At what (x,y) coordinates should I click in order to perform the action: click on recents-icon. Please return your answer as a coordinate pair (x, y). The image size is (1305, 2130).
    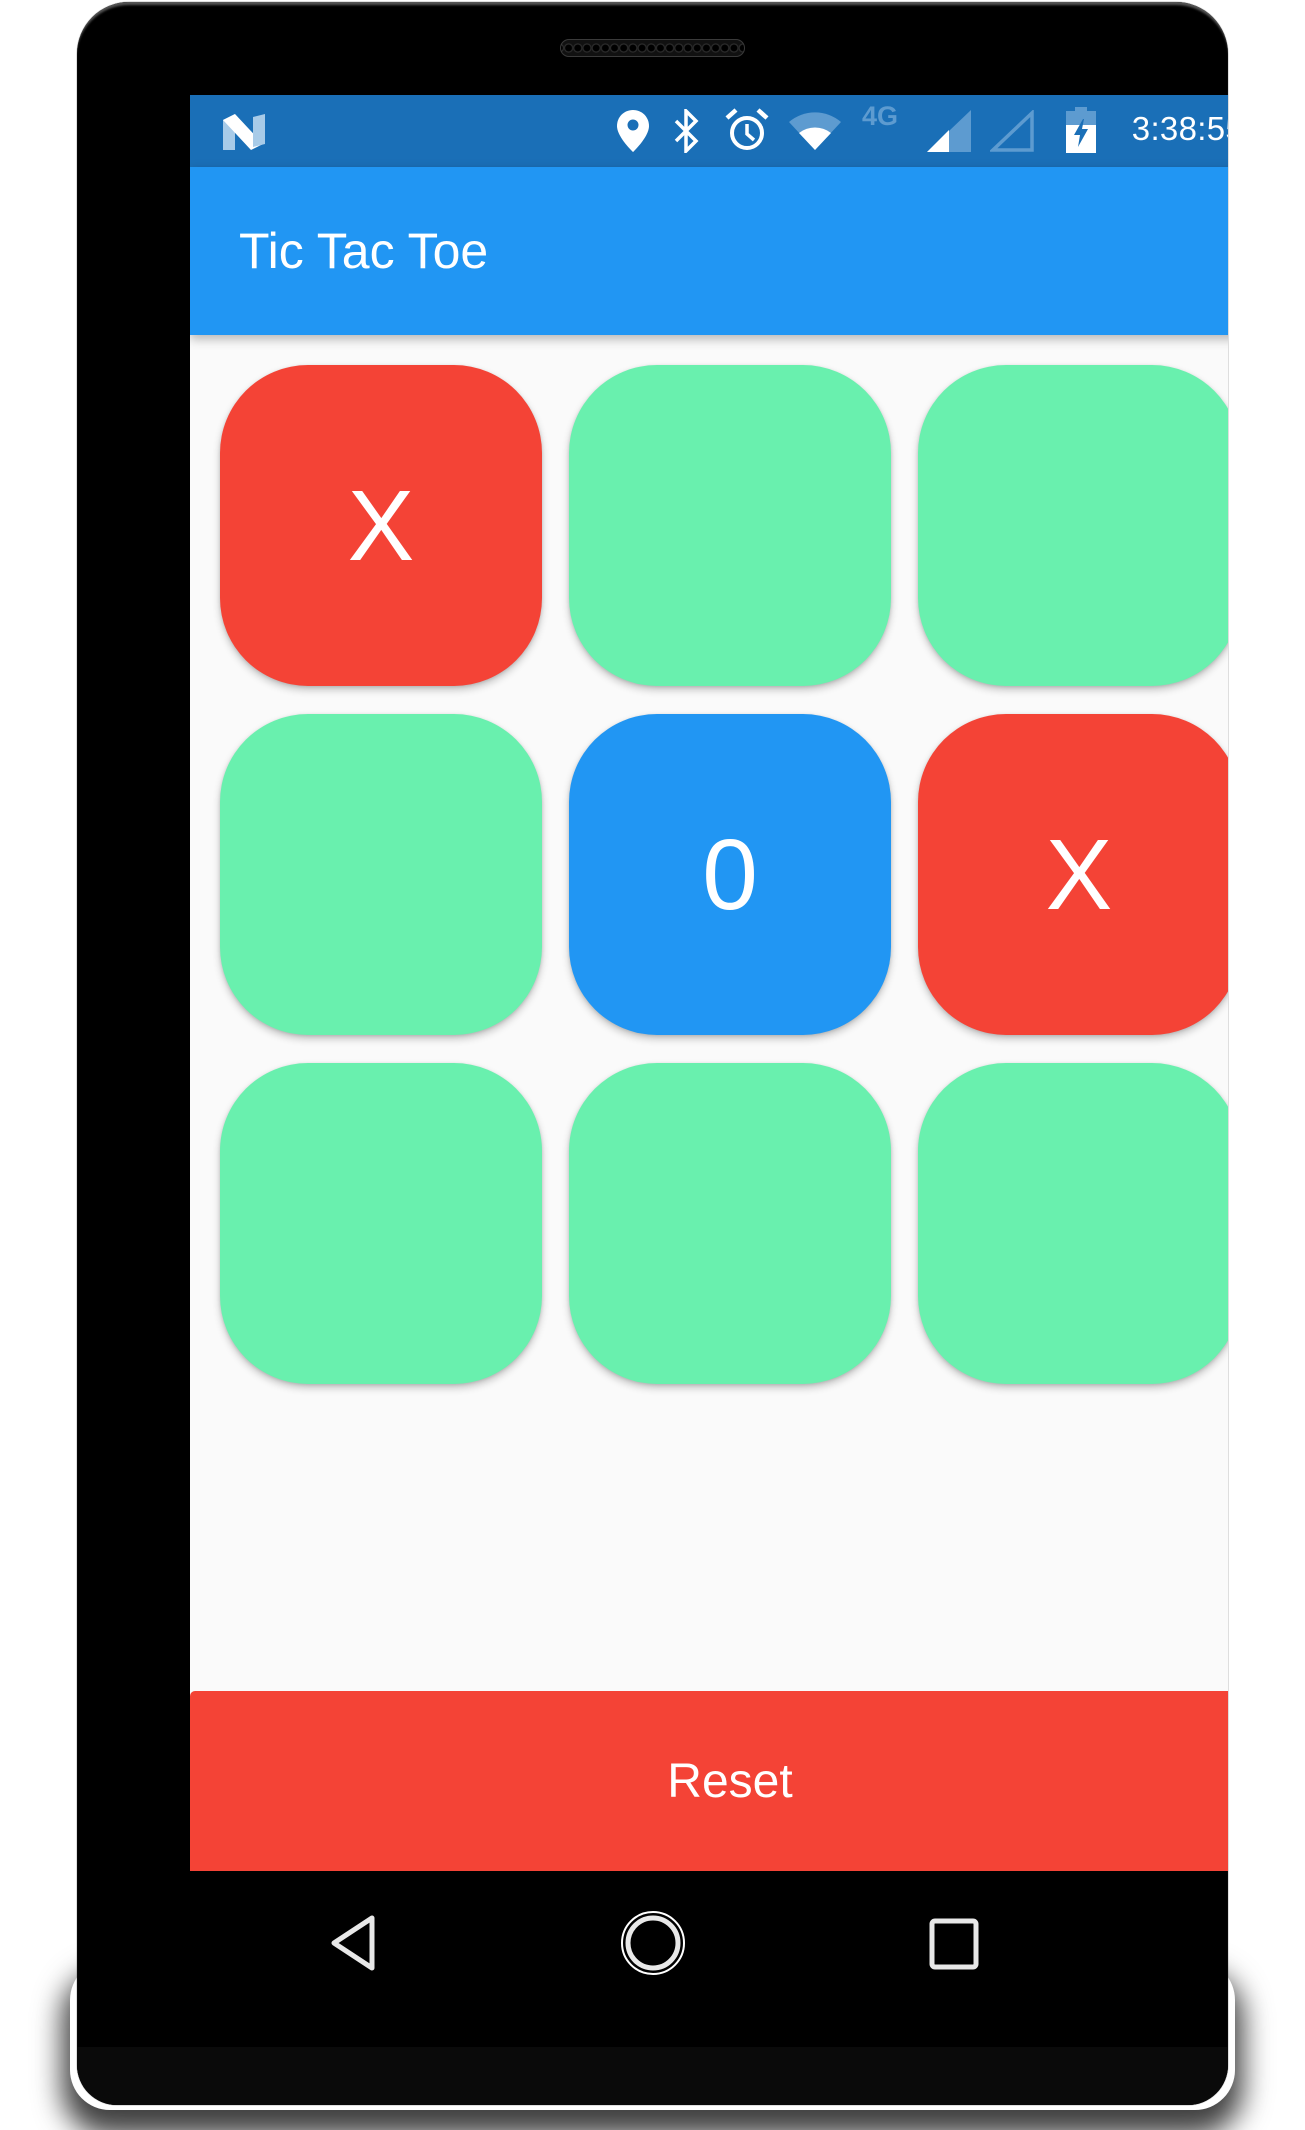
    Looking at the image, I should click on (954, 1944).